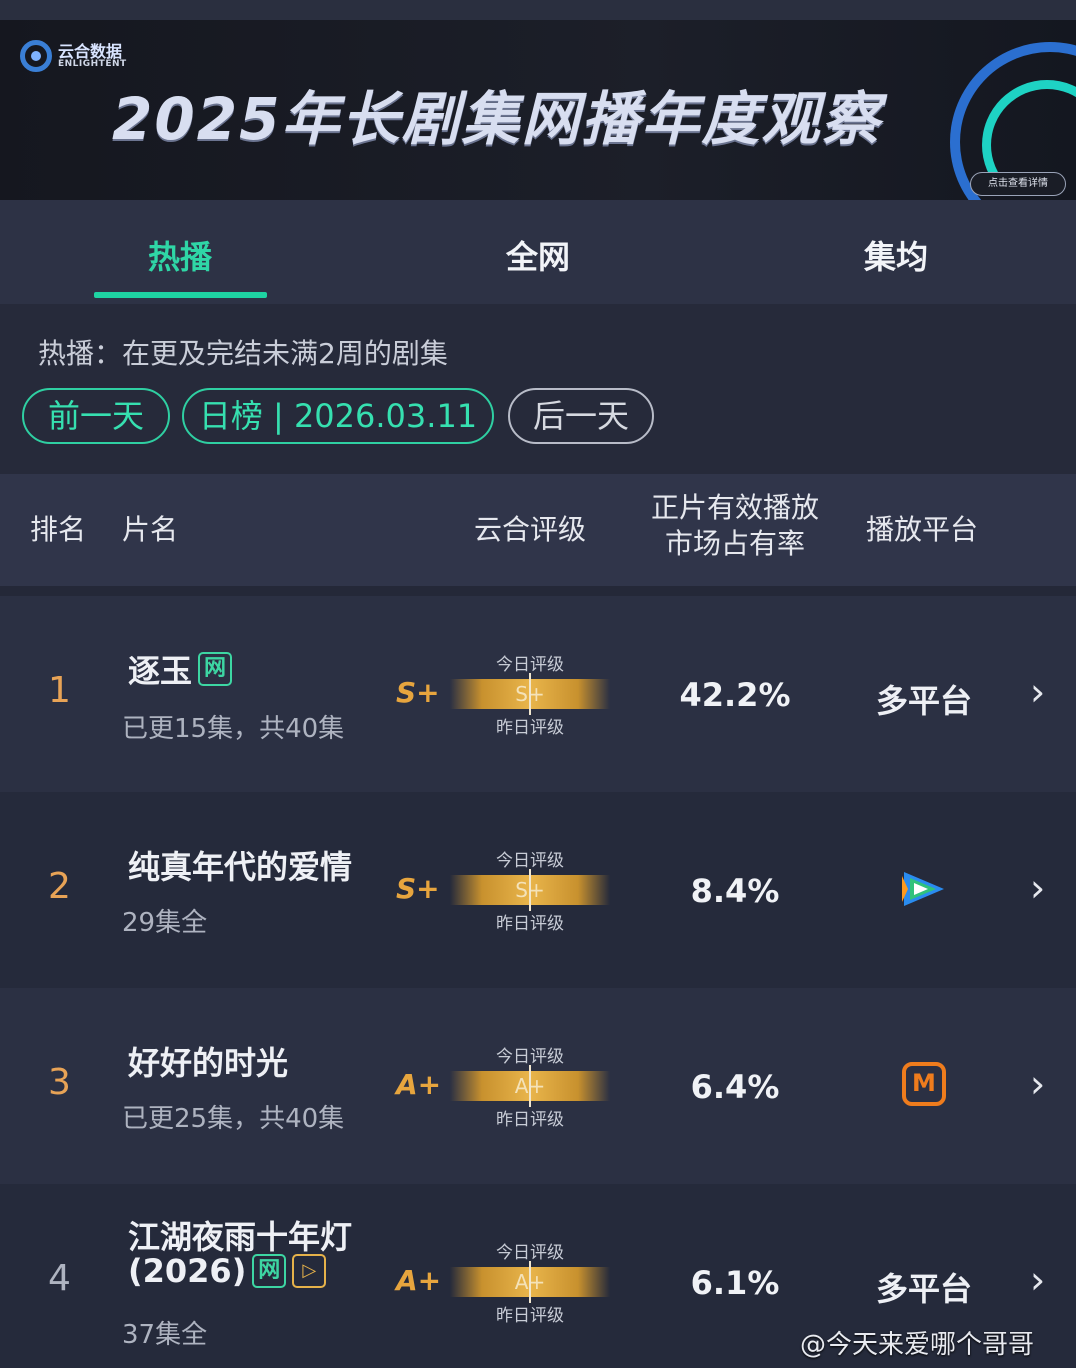  Describe the element at coordinates (735, 526) in the screenshot. I see `header-market-share: 正片有效播放 市场占有率` at that location.